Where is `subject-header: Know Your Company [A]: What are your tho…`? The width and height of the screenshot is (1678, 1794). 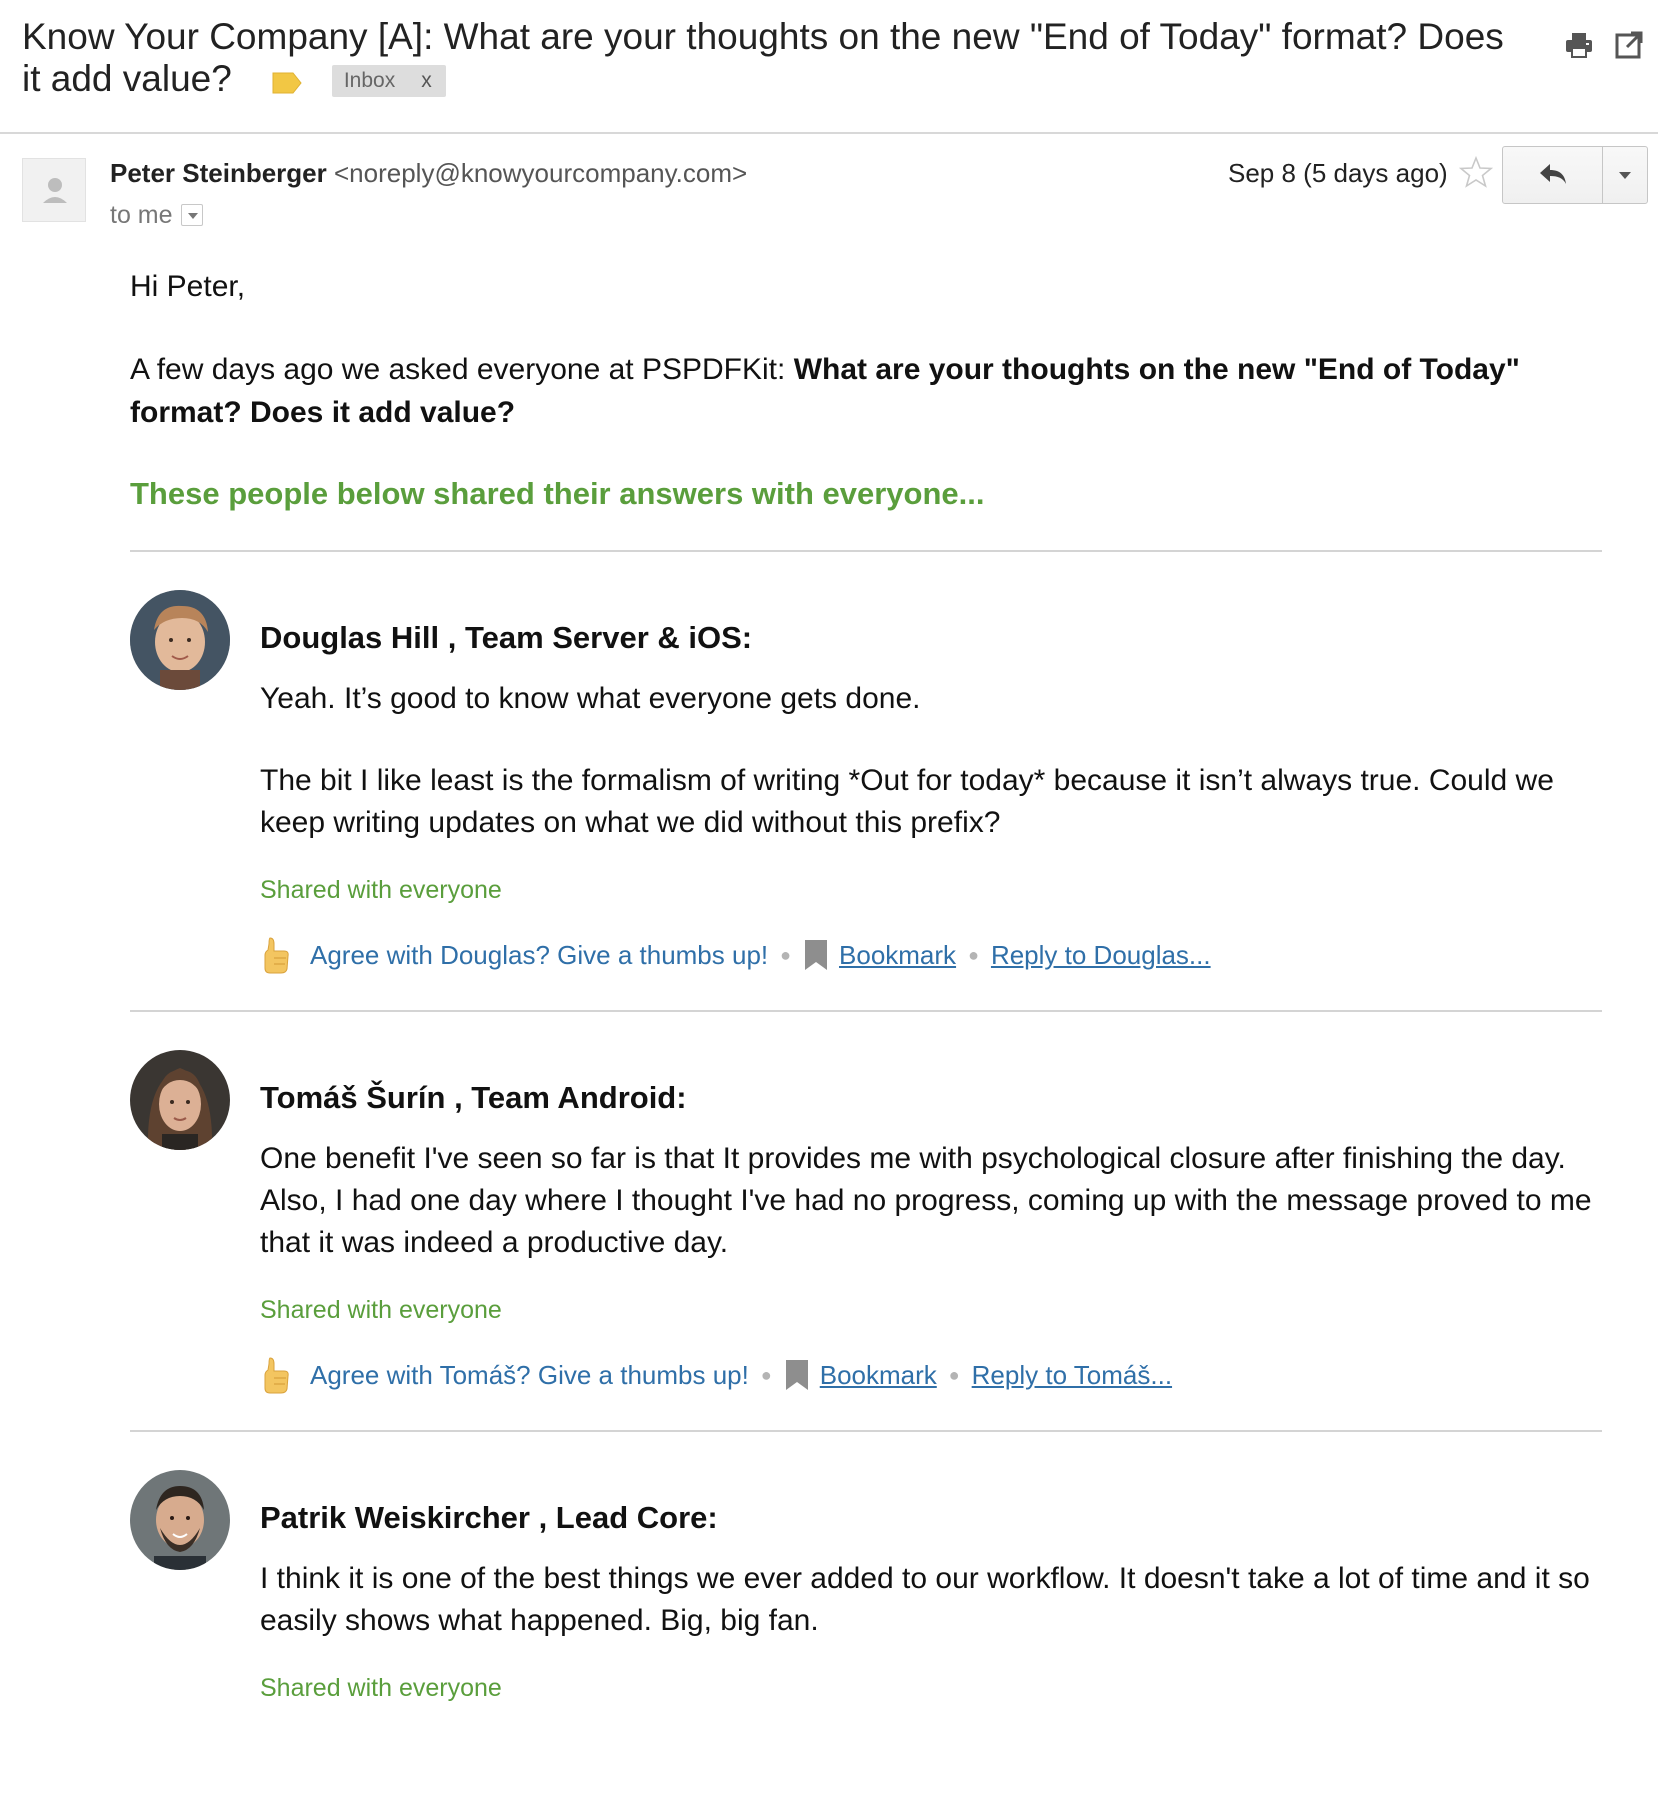 subject-header: Know Your Company [A]: What are your tho… is located at coordinates (829, 67).